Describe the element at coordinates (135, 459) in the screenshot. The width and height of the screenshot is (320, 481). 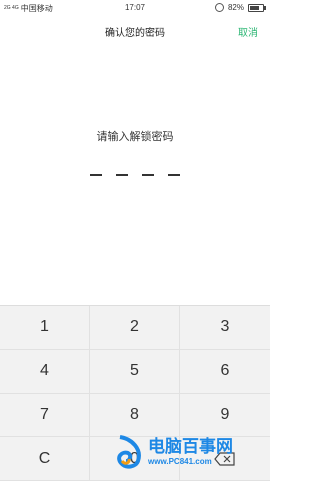
I see `key-0: 0` at that location.